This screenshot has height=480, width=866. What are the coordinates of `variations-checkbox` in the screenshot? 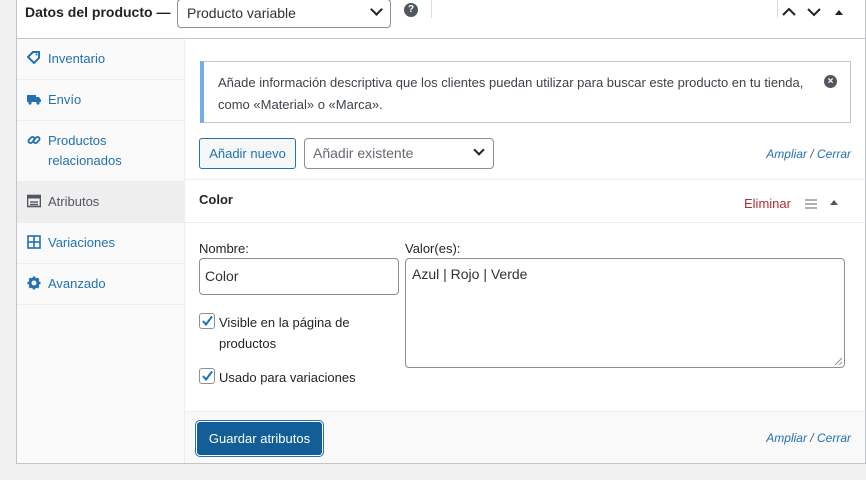 It's located at (207, 376).